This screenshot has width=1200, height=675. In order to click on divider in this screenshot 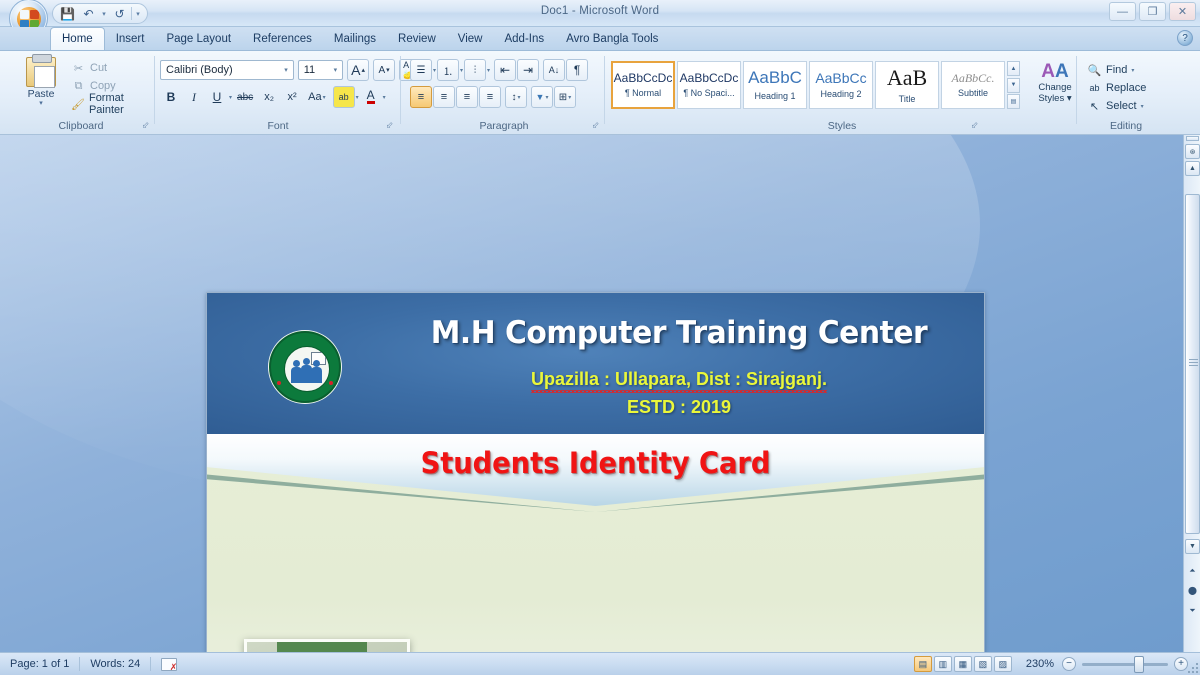, I will do `click(400, 90)`.